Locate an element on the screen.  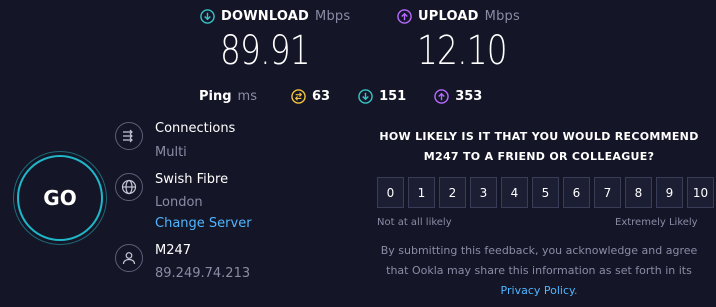
upload-circle-icon is located at coordinates (404, 16).